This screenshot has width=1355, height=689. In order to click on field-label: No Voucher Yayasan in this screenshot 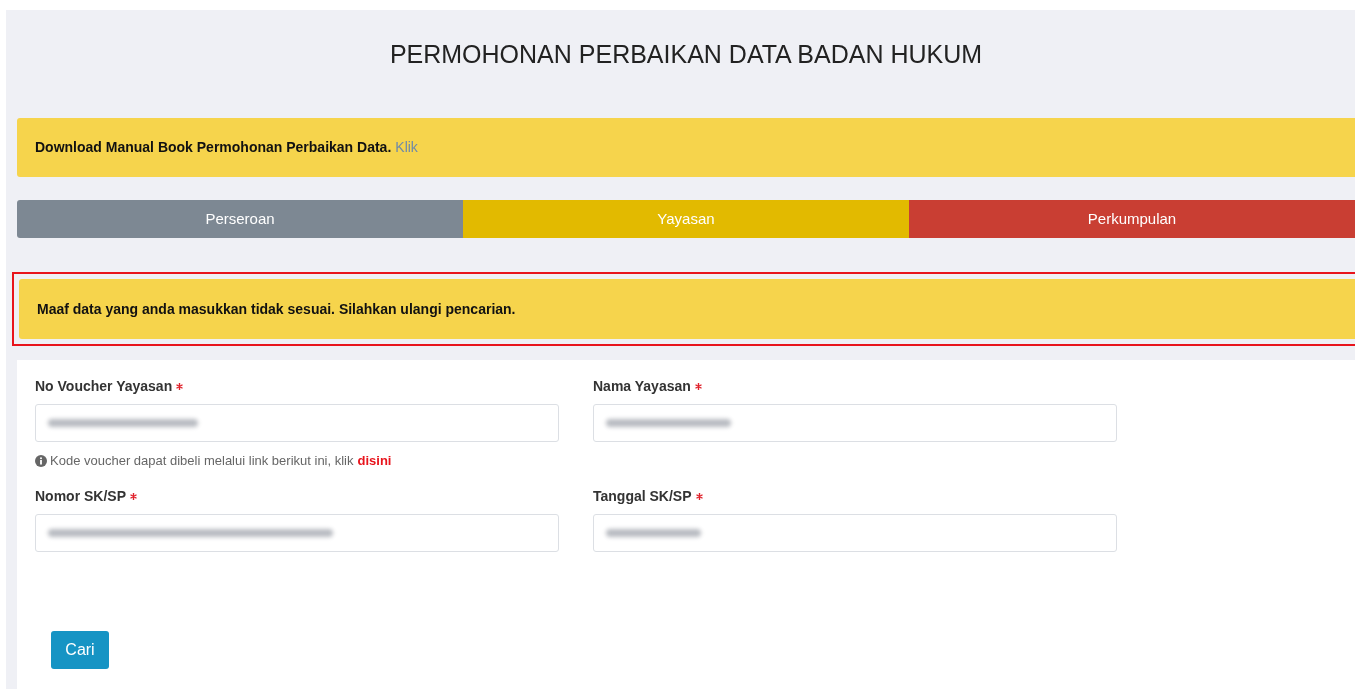, I will do `click(104, 386)`.